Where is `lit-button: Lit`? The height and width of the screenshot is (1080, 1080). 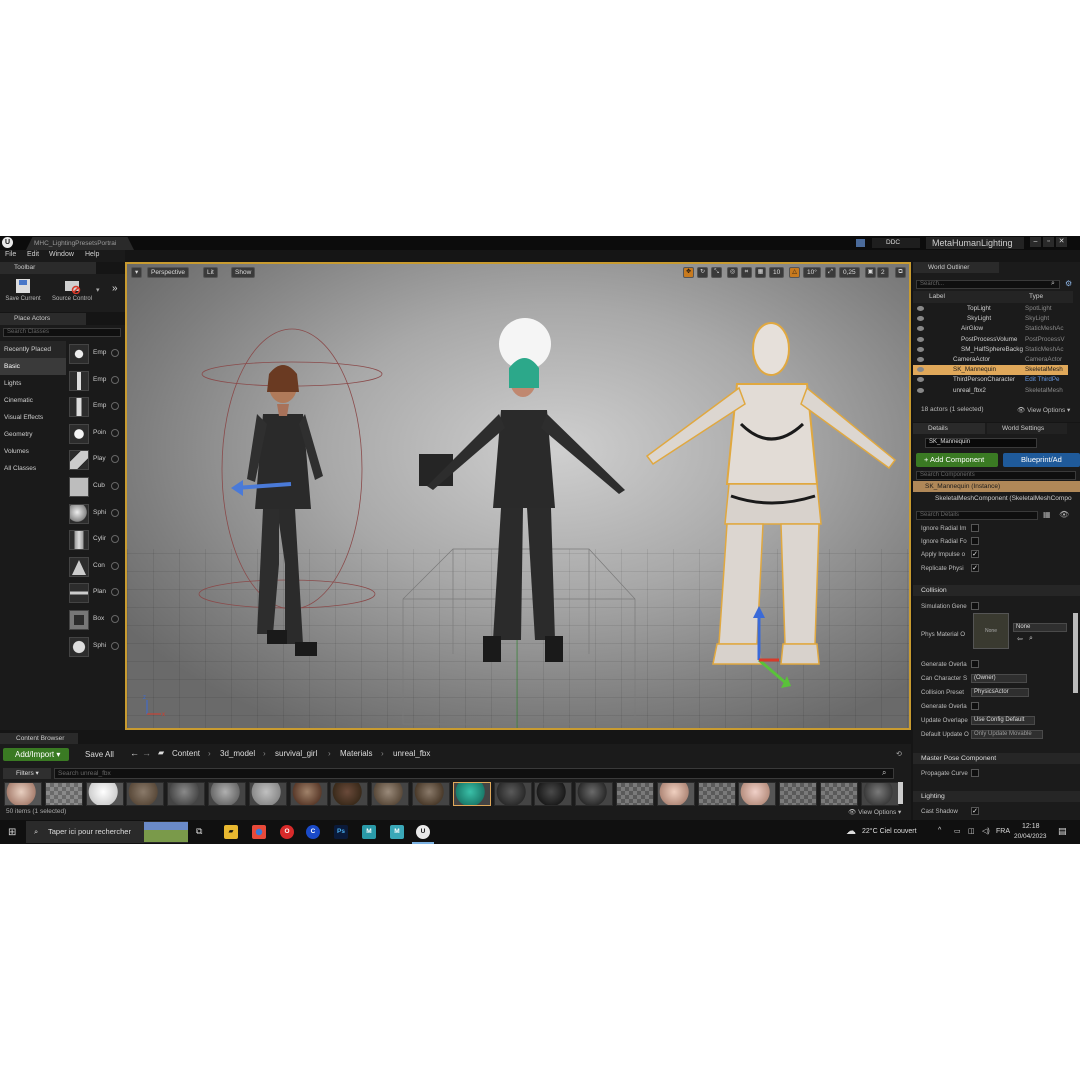 lit-button: Lit is located at coordinates (210, 272).